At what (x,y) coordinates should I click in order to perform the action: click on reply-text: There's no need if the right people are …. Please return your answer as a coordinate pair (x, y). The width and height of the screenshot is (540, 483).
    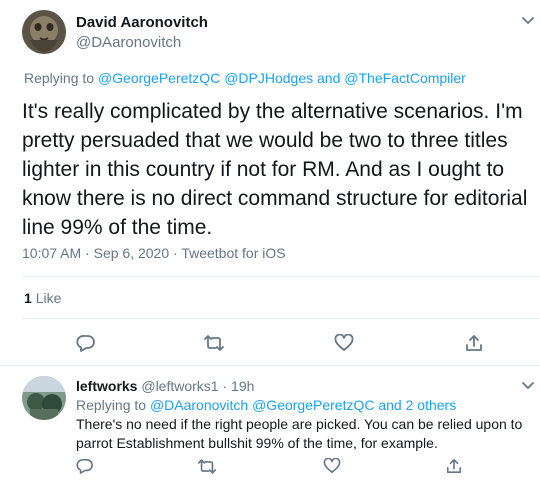
    Looking at the image, I should click on (307, 434).